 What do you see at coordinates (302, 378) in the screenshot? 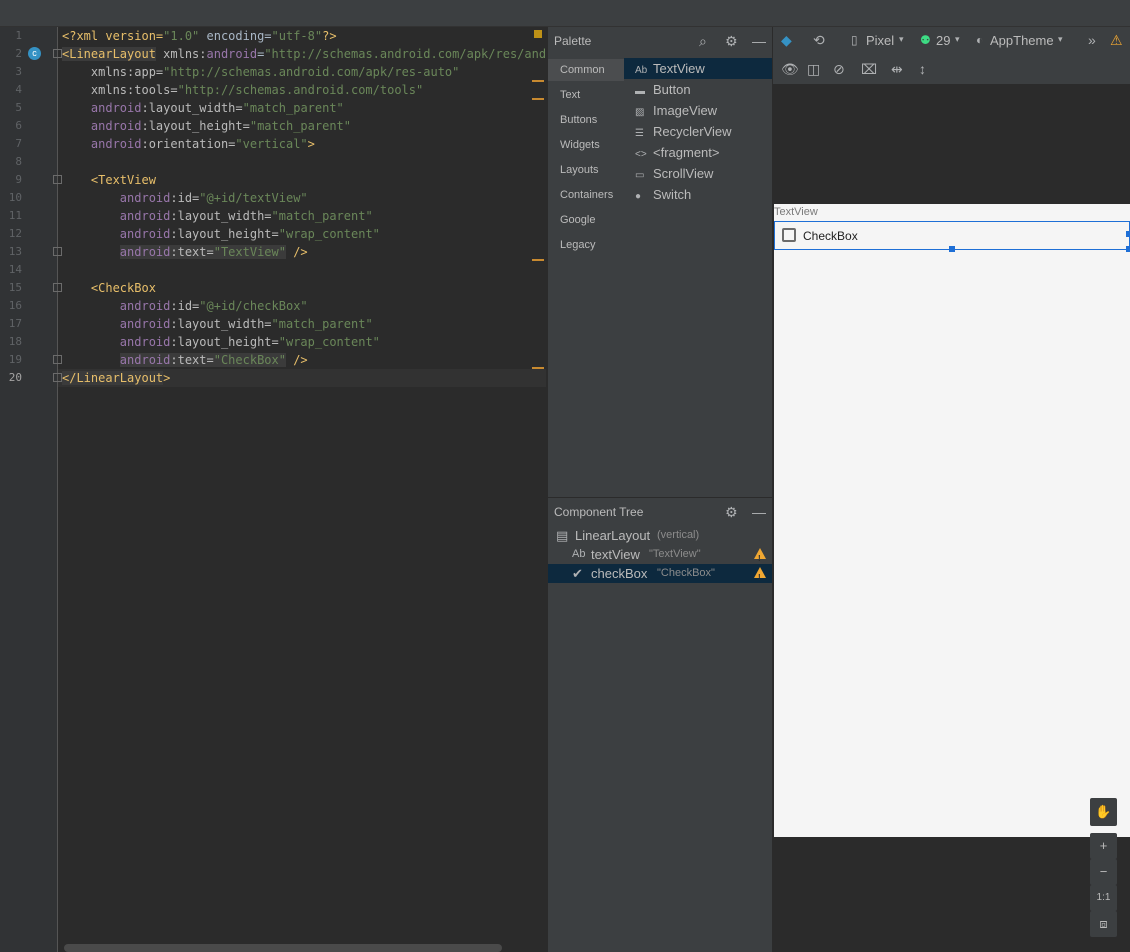
I see `code-line: </LinearLayout>` at bounding box center [302, 378].